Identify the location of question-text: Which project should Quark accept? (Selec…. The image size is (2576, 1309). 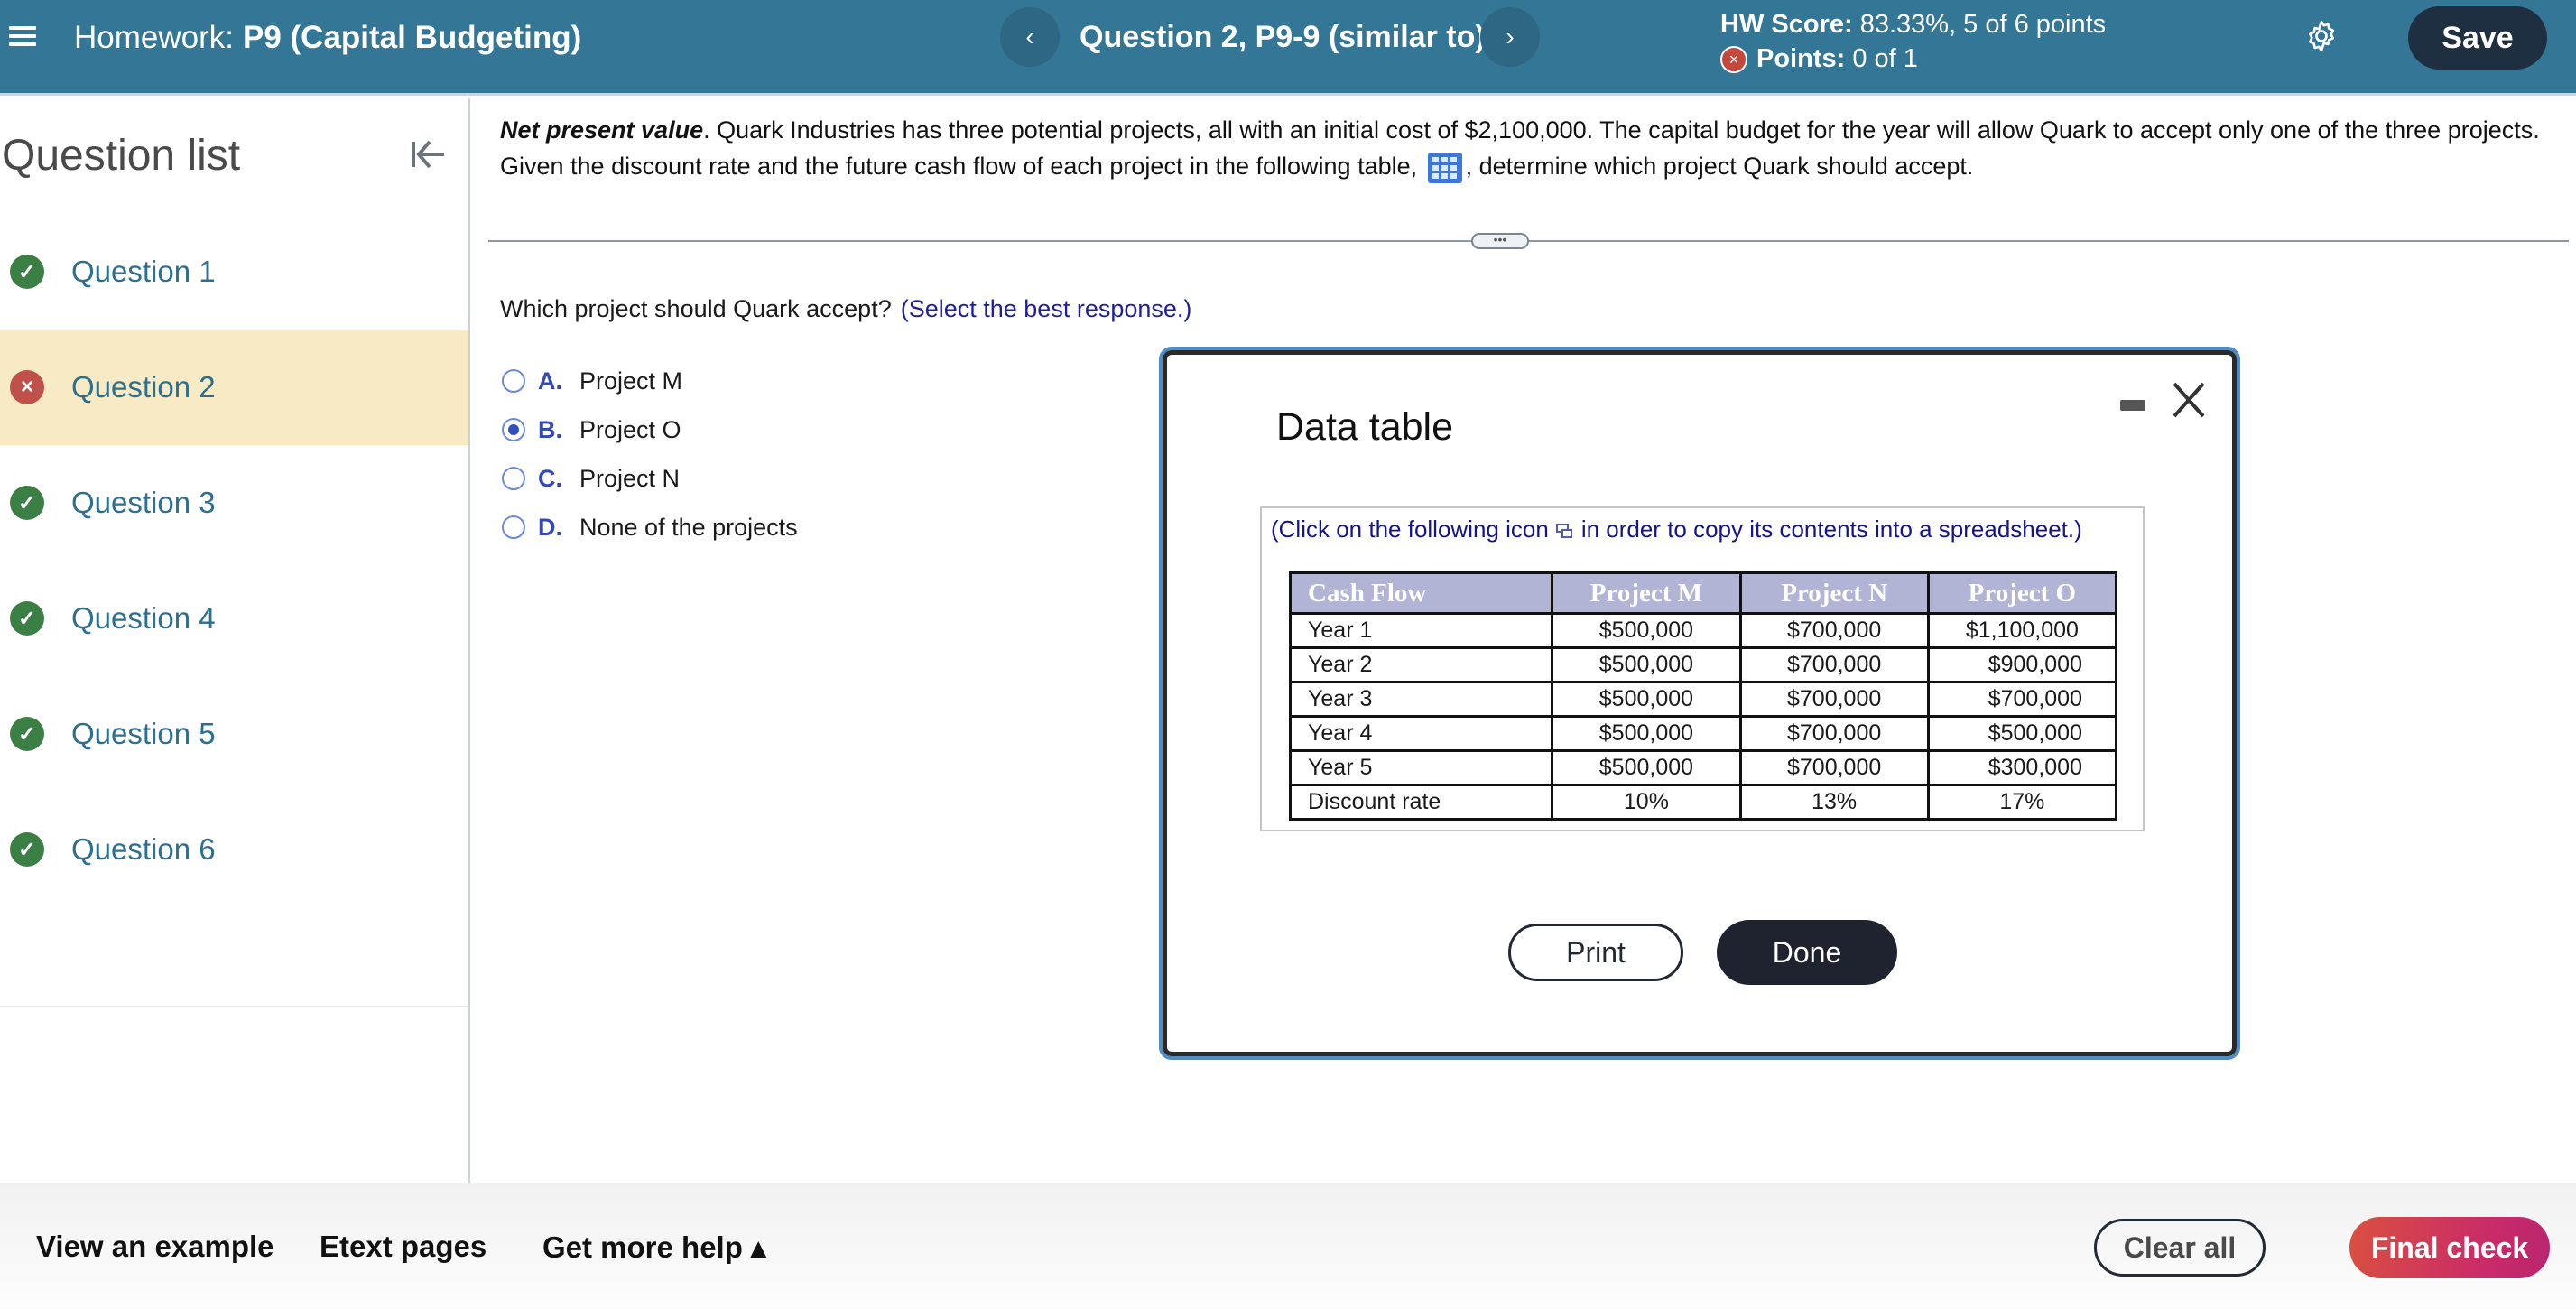
(845, 309).